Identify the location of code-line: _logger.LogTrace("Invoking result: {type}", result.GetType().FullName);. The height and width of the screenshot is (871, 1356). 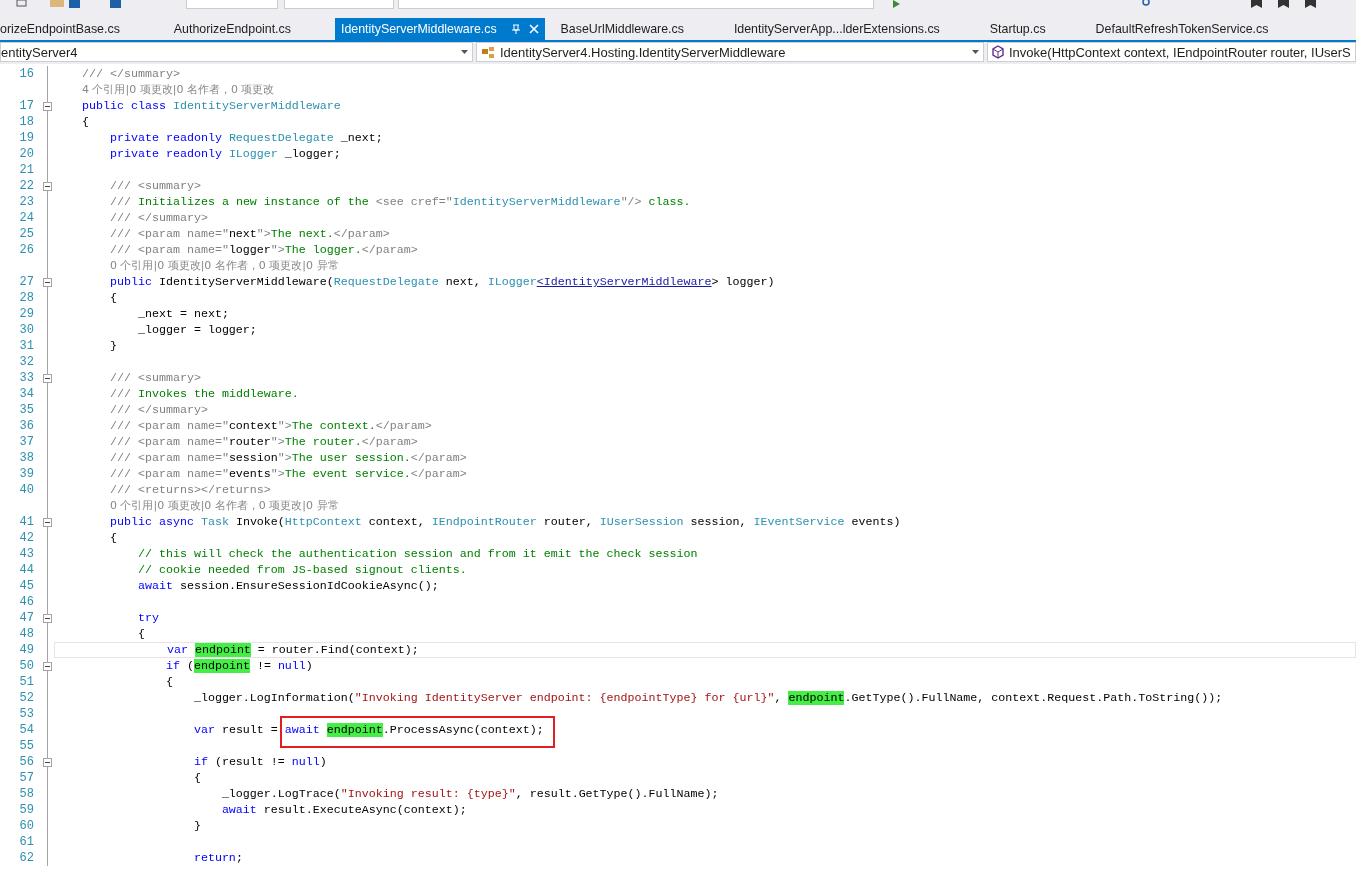
(470, 794).